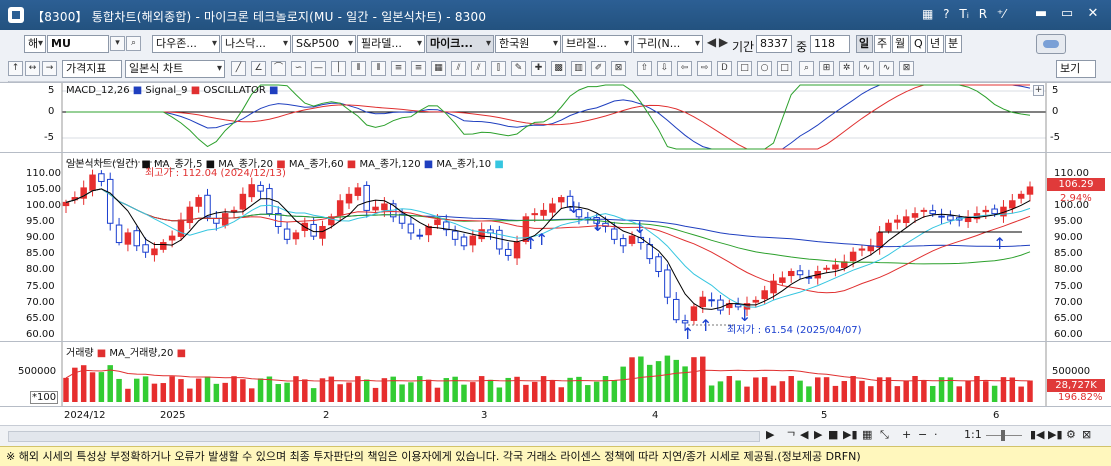  What do you see at coordinates (765, 269) in the screenshot?
I see `signal-arrows: ↑↑↓↓ ↓↑ ↑↓↑` at bounding box center [765, 269].